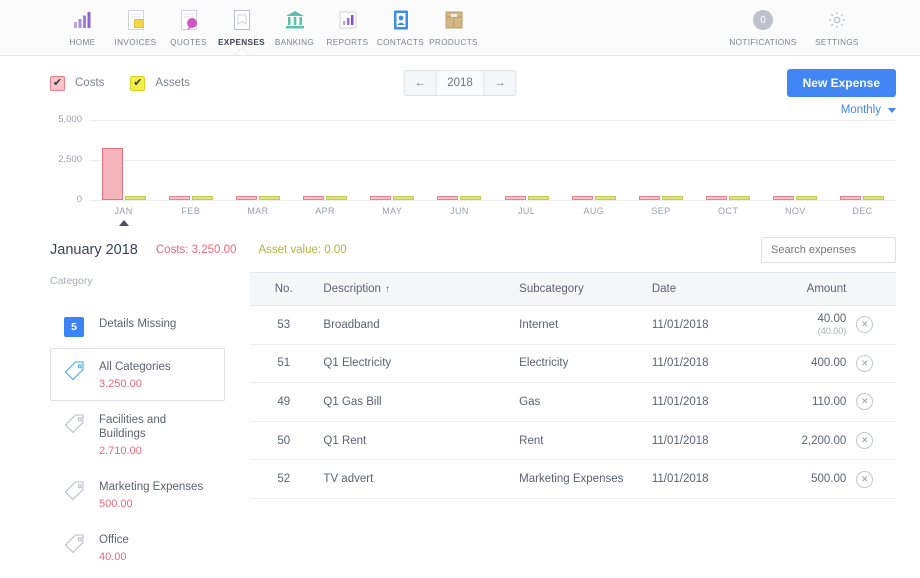  I want to click on bar-assets-dec, so click(874, 198).